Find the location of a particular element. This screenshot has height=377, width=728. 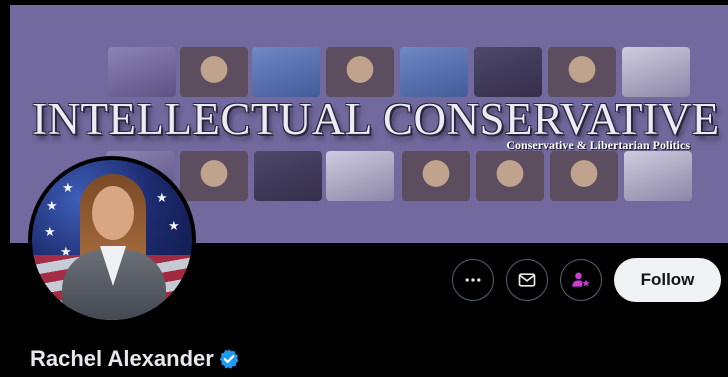

profile-actions: Follow is located at coordinates (586, 280).